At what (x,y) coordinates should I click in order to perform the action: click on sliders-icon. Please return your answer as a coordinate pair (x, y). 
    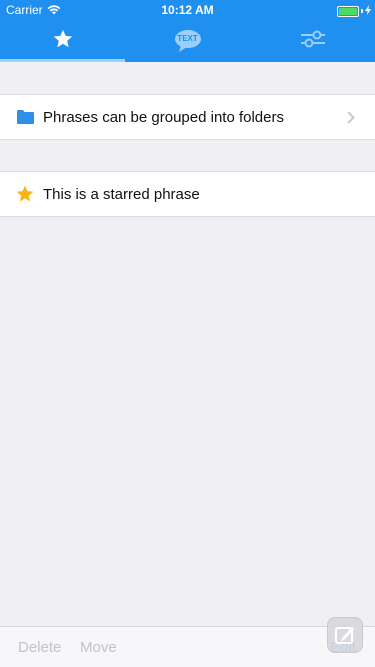
    Looking at the image, I should click on (313, 41).